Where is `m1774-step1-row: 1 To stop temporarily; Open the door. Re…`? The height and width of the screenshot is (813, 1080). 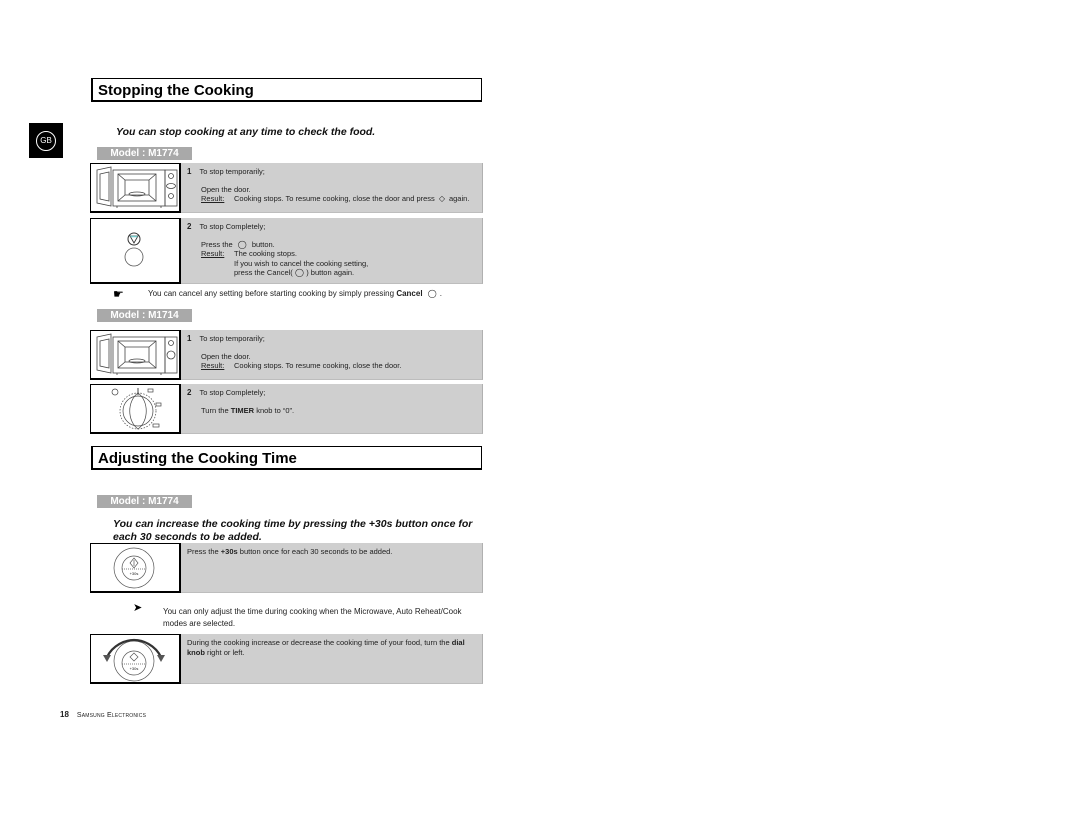 m1774-step1-row: 1 To stop temporarily; Open the door. Re… is located at coordinates (286, 188).